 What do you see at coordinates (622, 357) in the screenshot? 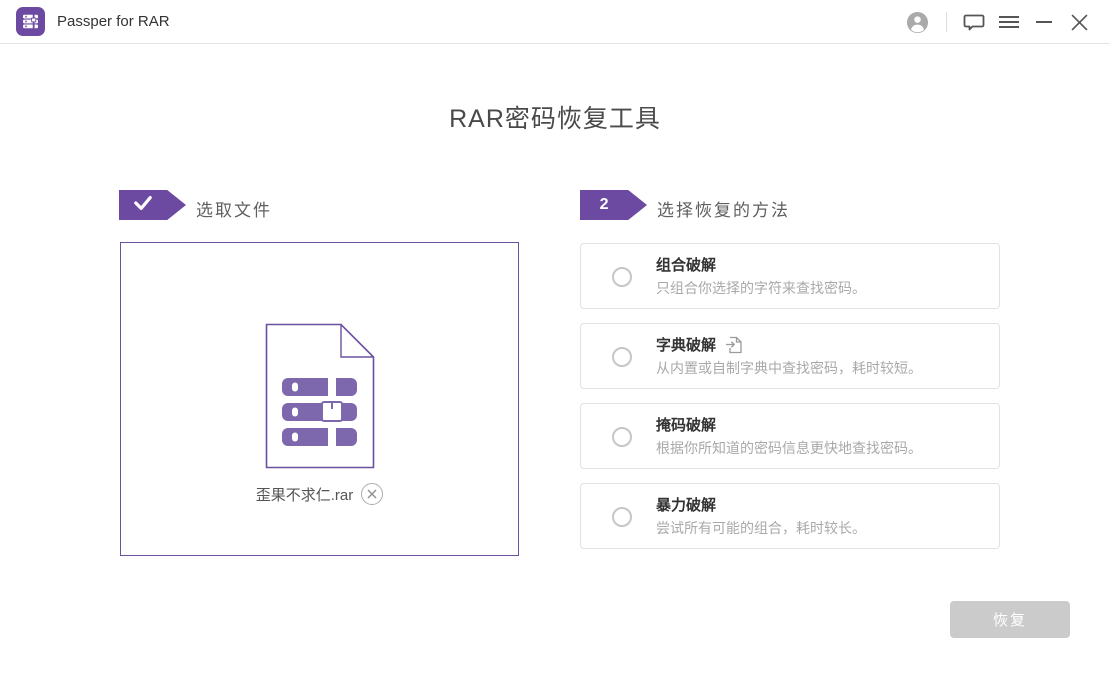
I see `radio-dictionary` at bounding box center [622, 357].